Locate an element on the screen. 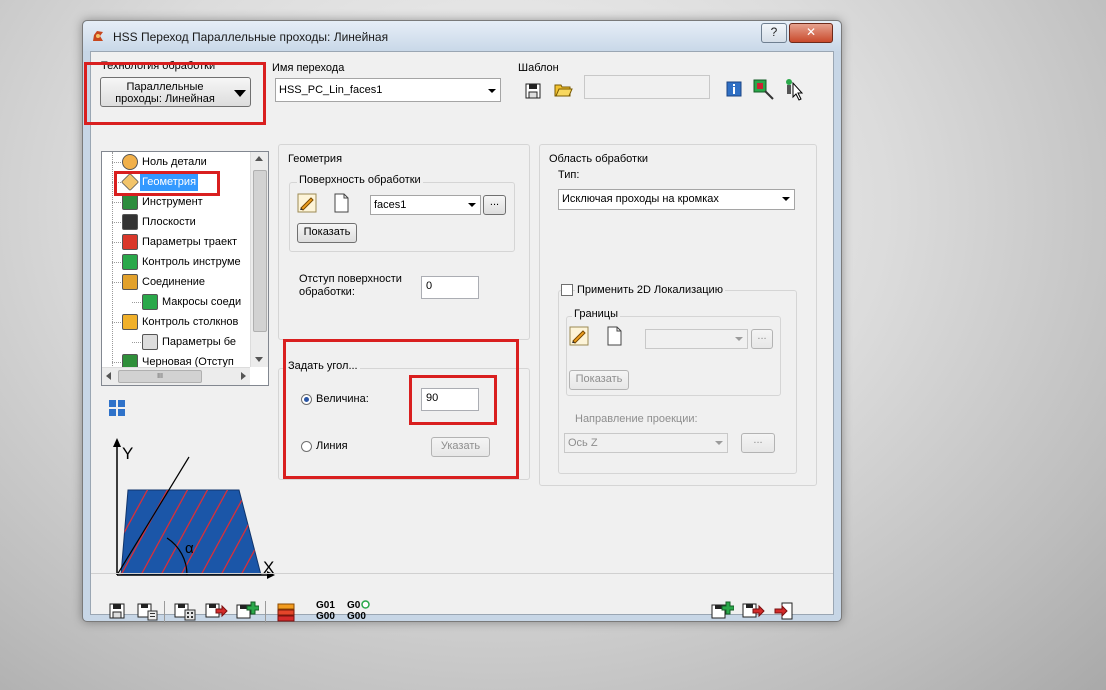  bounds-show-button: Показать is located at coordinates (599, 380).